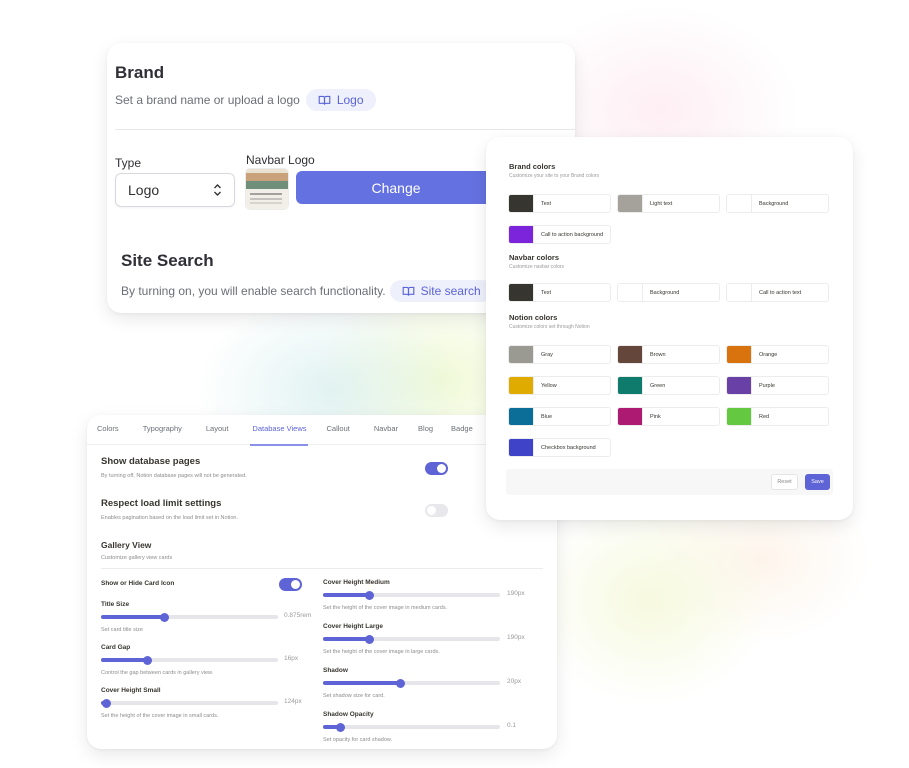  What do you see at coordinates (777, 292) in the screenshot?
I see `color-picker-call-to-action-text: Call to action text` at bounding box center [777, 292].